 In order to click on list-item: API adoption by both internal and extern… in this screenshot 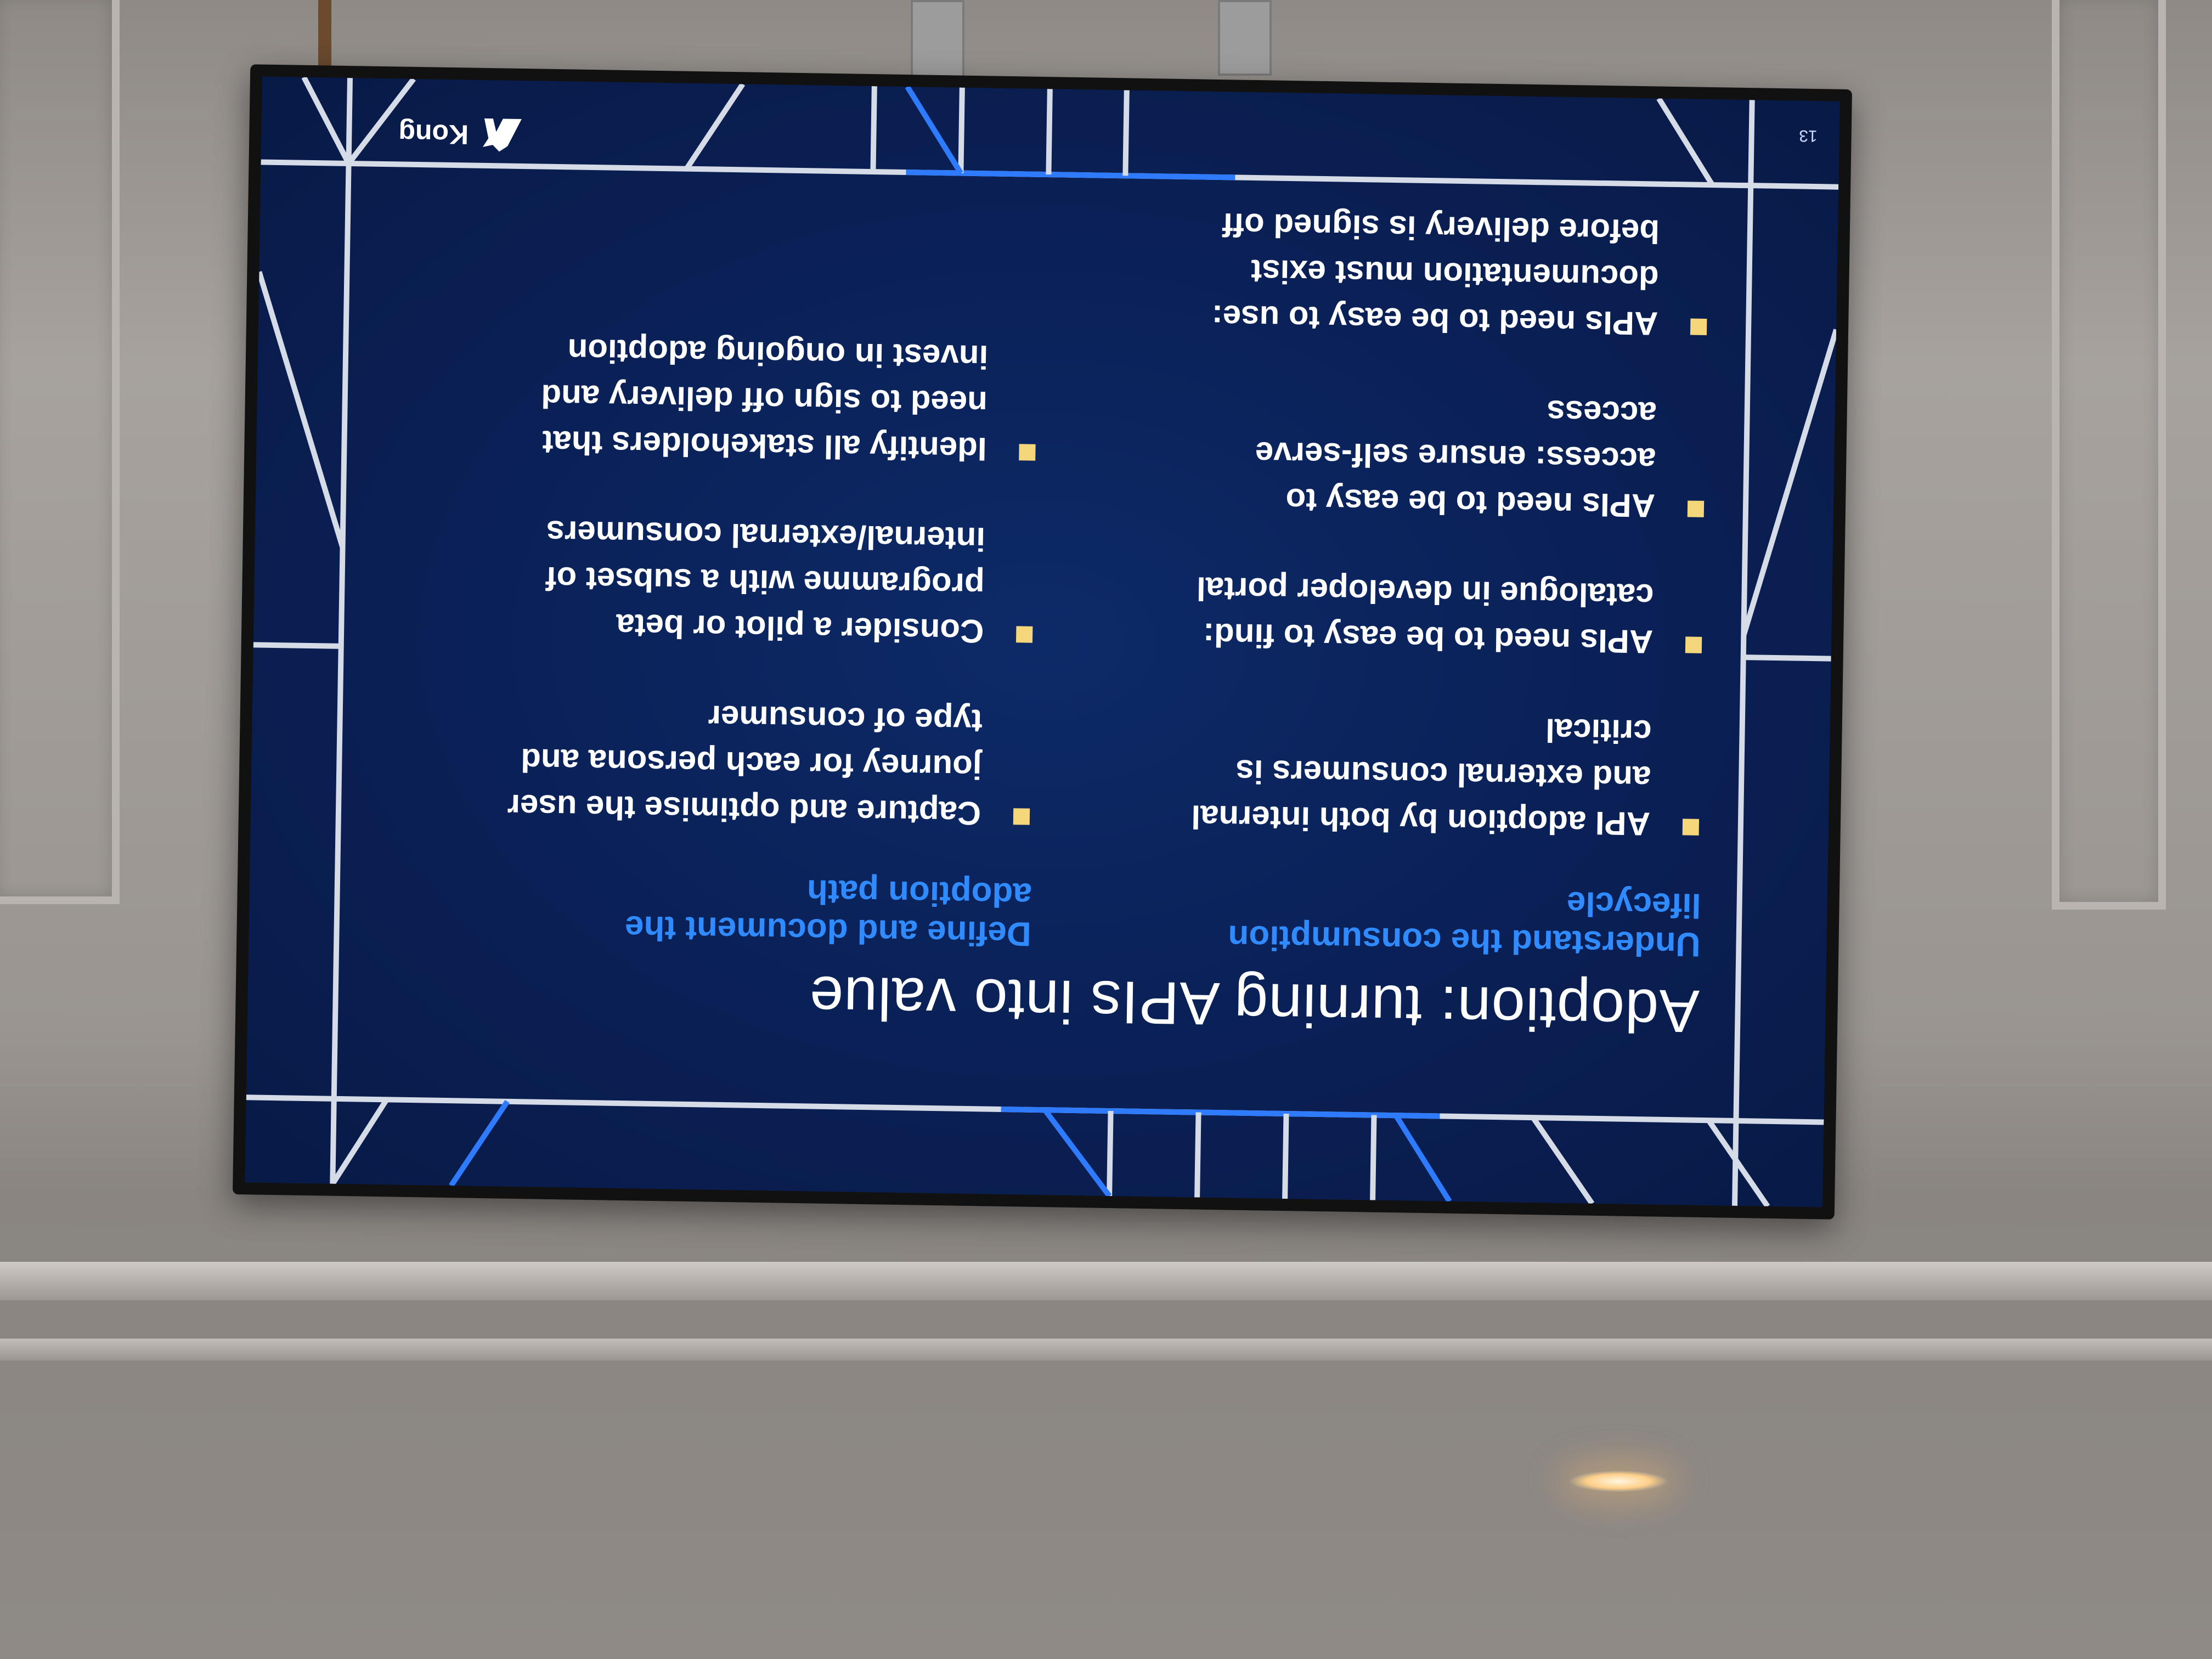, I will do `click(1428, 775)`.